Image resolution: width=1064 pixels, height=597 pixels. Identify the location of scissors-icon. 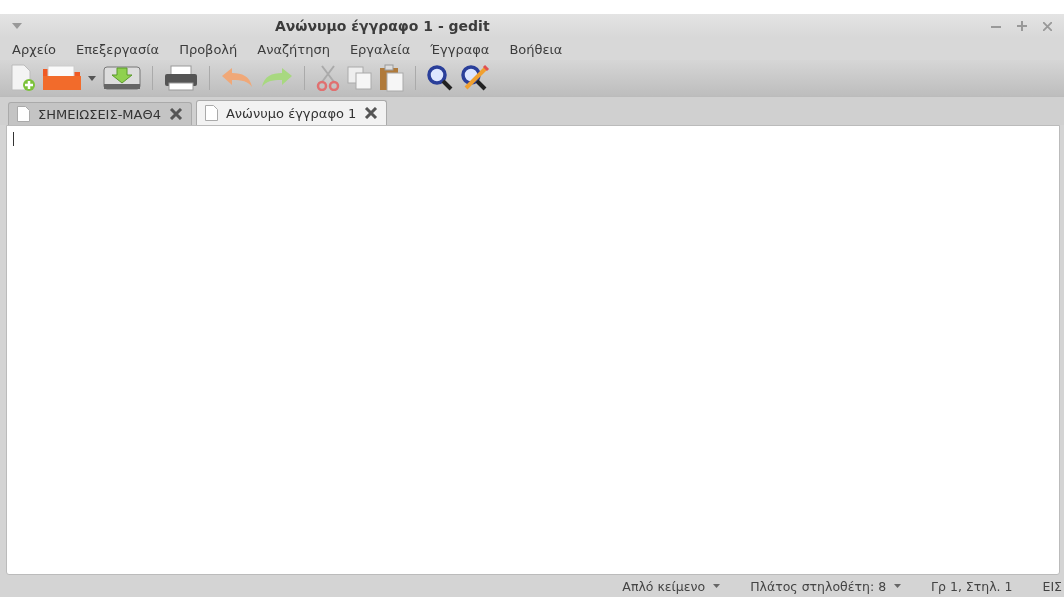
(328, 78).